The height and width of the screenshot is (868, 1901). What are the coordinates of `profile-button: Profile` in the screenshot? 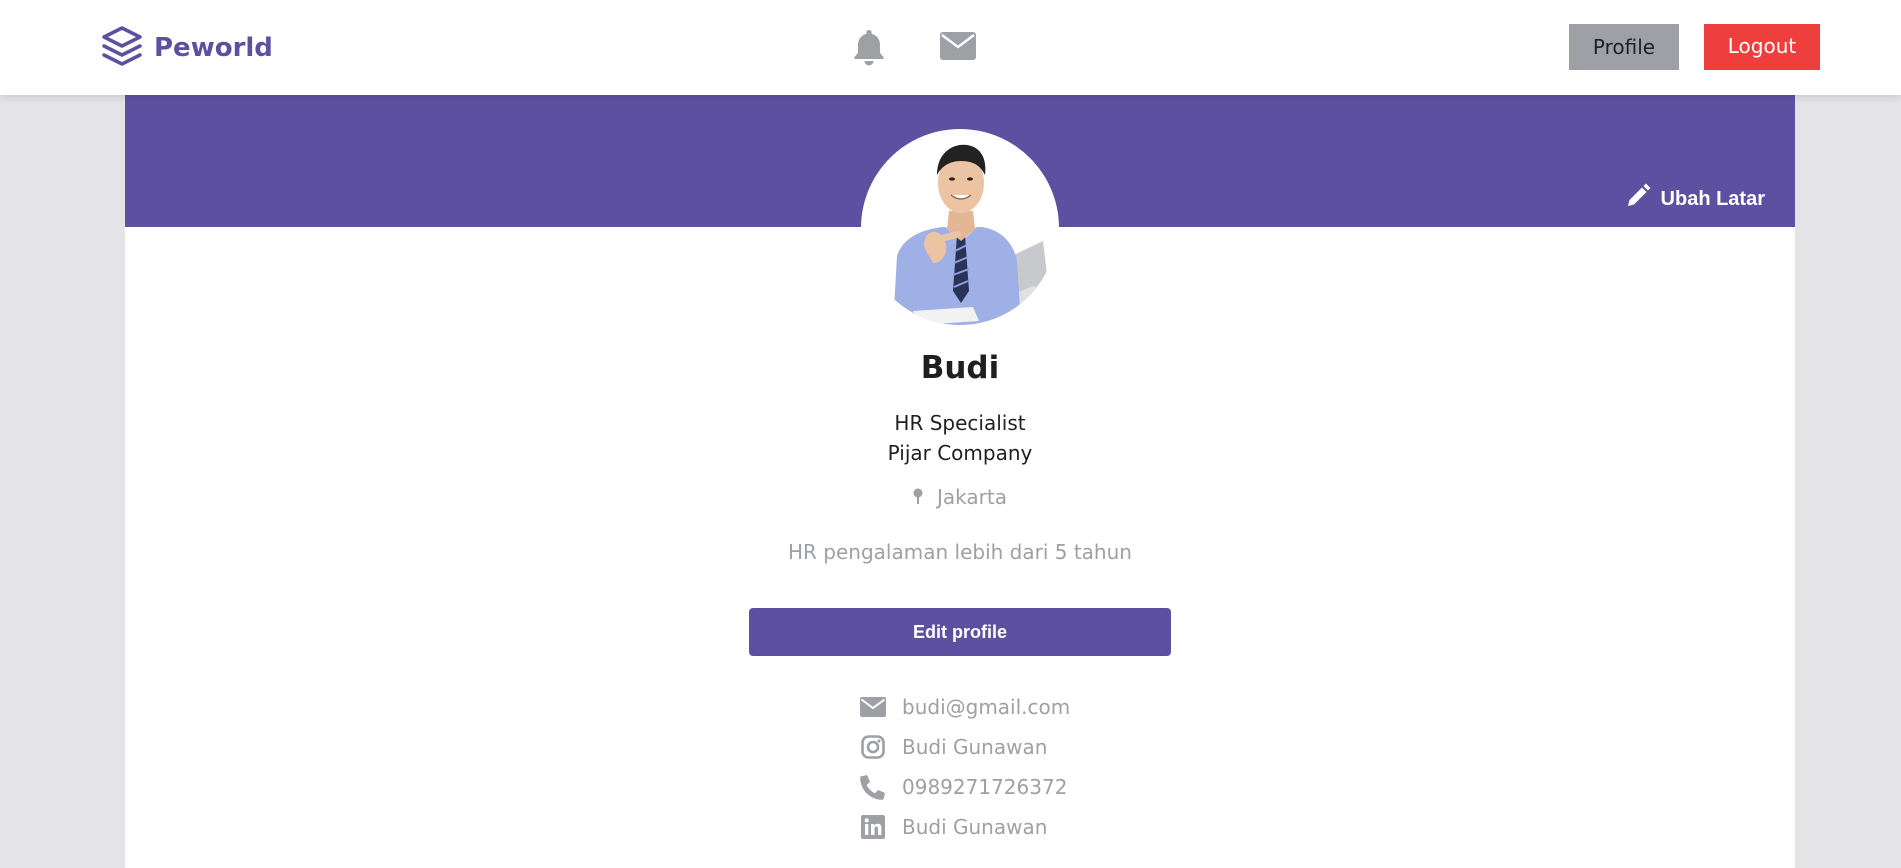 It's located at (1624, 47).